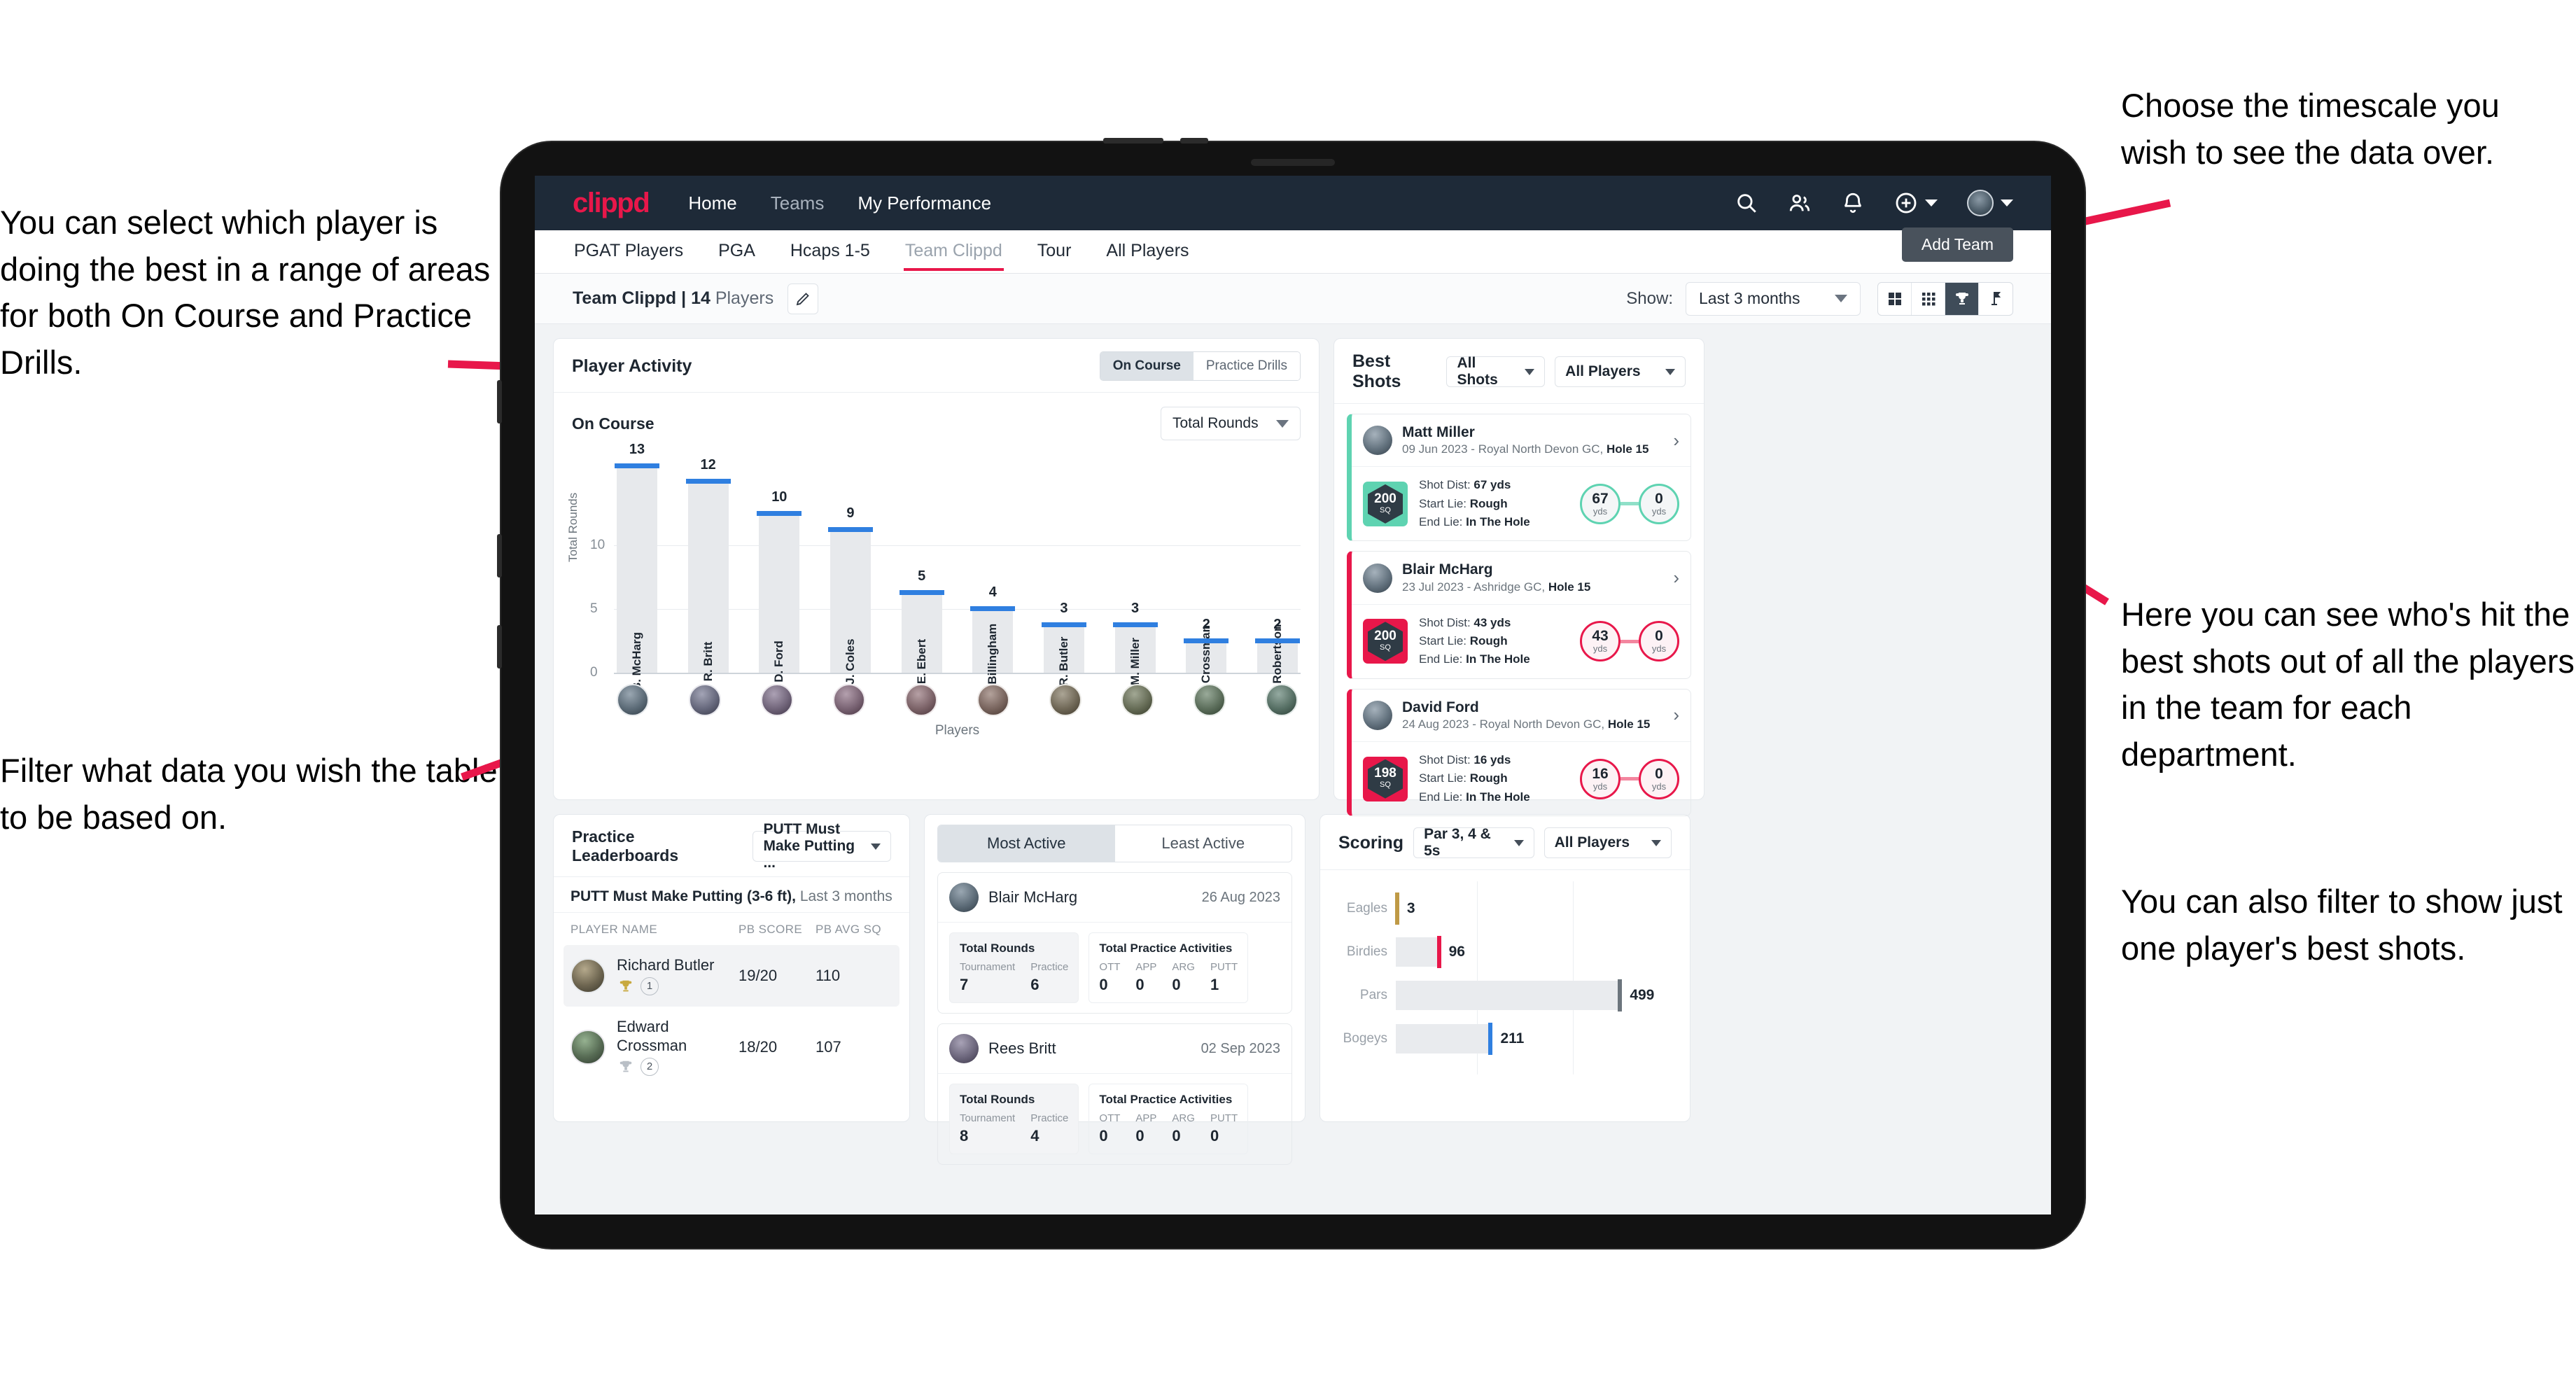 This screenshot has width=2576, height=1386. Describe the element at coordinates (1957, 244) in the screenshot. I see `add-team-button: Add Team` at that location.